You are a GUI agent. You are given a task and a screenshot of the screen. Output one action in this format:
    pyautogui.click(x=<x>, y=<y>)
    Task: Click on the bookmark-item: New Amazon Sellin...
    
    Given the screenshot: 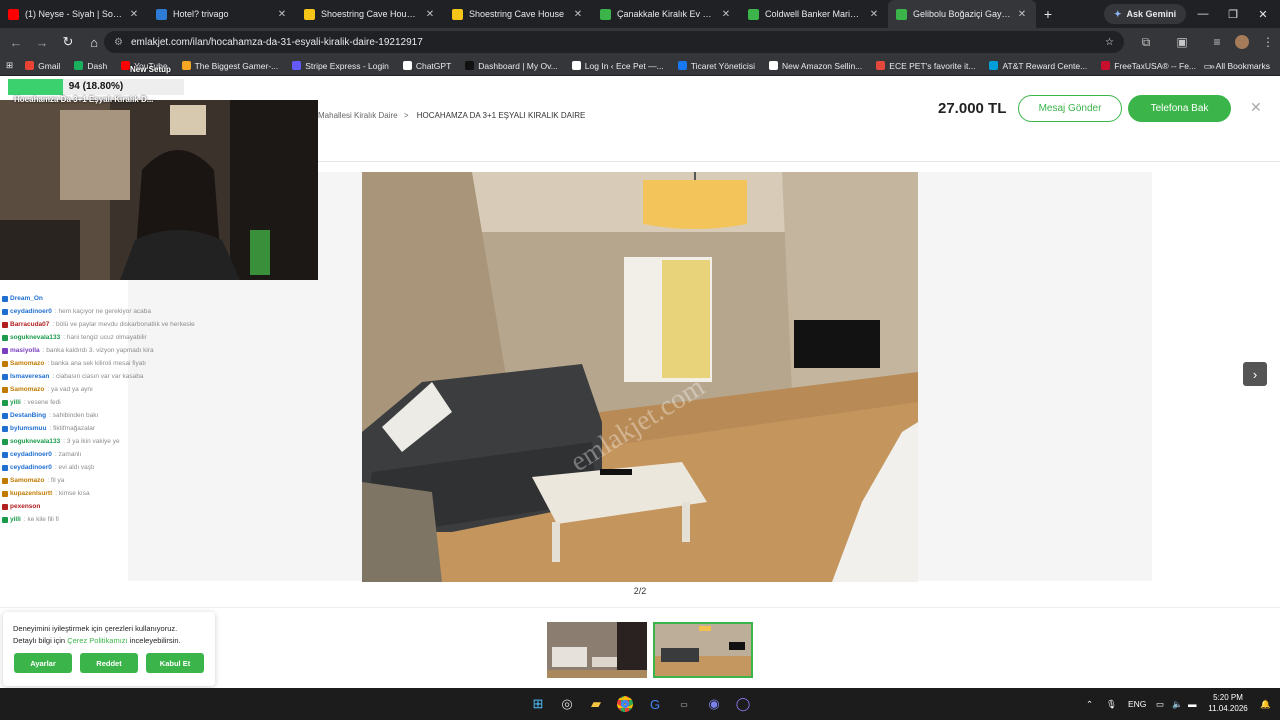 What is the action you would take?
    pyautogui.click(x=815, y=66)
    